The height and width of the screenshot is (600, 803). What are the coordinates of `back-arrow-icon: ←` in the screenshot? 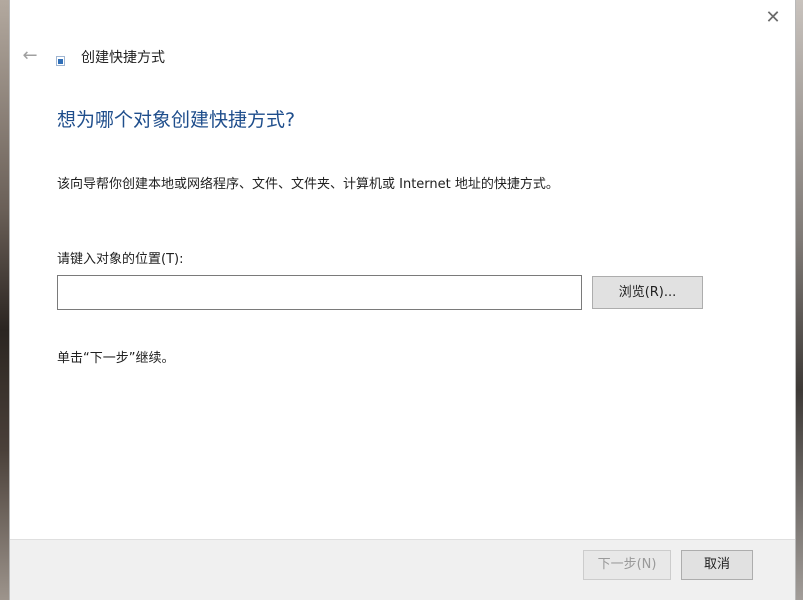 It's located at (30, 55).